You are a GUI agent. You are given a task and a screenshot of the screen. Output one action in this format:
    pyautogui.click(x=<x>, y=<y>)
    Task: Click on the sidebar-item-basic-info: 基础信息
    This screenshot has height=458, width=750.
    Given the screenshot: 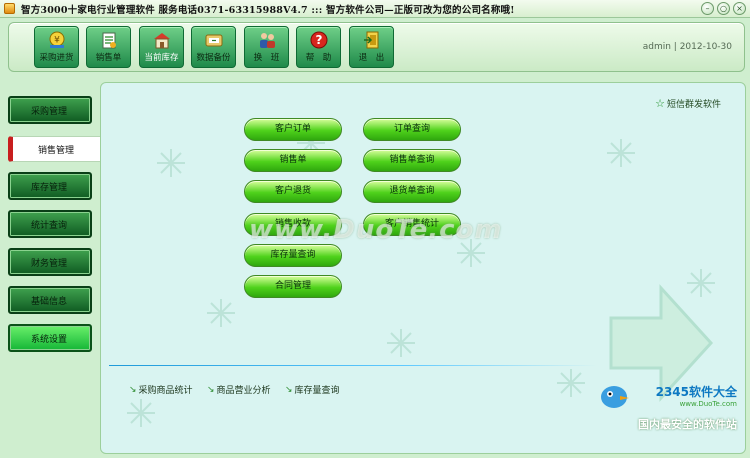 What is the action you would take?
    pyautogui.click(x=50, y=300)
    